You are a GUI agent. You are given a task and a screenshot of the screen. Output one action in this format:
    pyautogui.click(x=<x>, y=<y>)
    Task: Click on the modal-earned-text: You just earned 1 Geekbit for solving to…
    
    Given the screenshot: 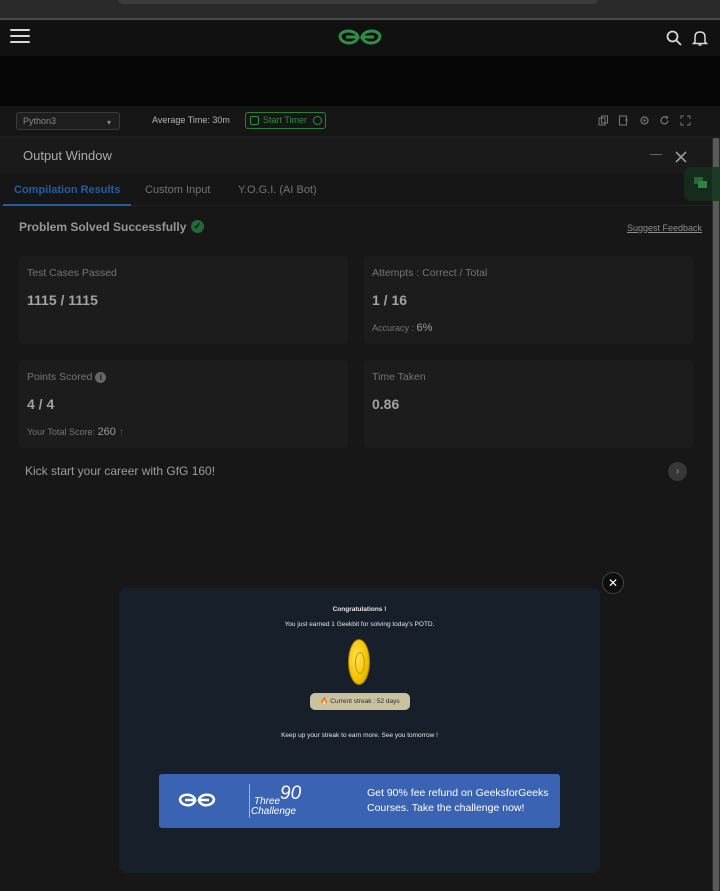 What is the action you would take?
    pyautogui.click(x=359, y=624)
    